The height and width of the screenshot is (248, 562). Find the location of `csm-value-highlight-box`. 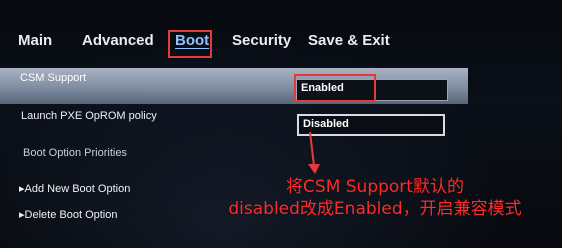

csm-value-highlight-box is located at coordinates (335, 88).